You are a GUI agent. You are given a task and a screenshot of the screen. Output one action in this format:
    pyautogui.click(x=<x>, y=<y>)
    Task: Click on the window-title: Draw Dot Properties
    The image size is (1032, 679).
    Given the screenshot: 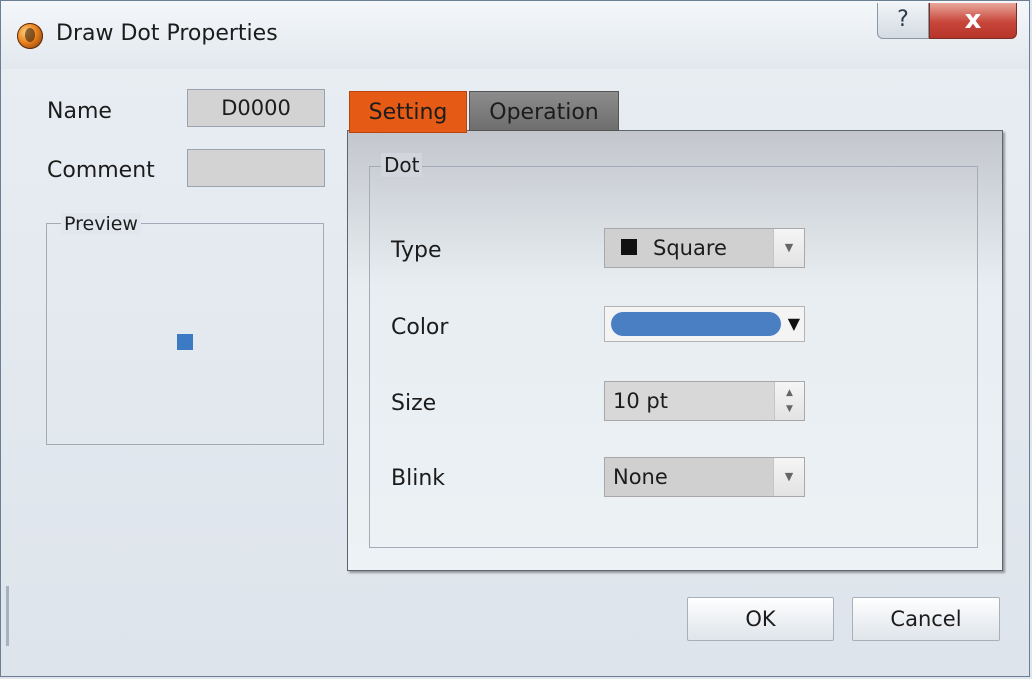 What is the action you would take?
    pyautogui.click(x=167, y=33)
    